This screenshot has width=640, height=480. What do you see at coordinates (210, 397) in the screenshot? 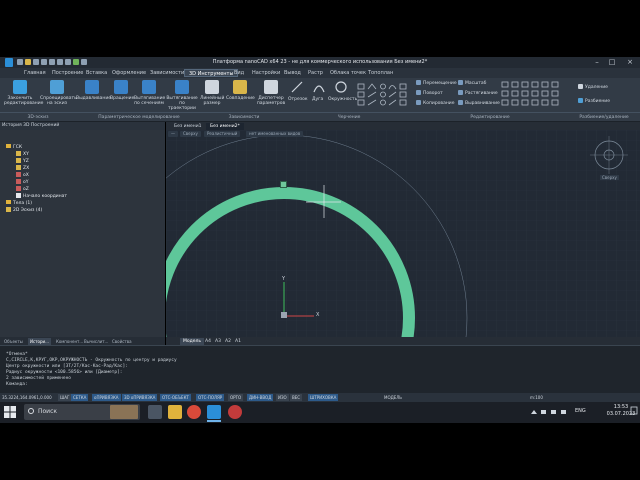
I see `status-toggle: ОТС-ПОЛЯР` at bounding box center [210, 397].